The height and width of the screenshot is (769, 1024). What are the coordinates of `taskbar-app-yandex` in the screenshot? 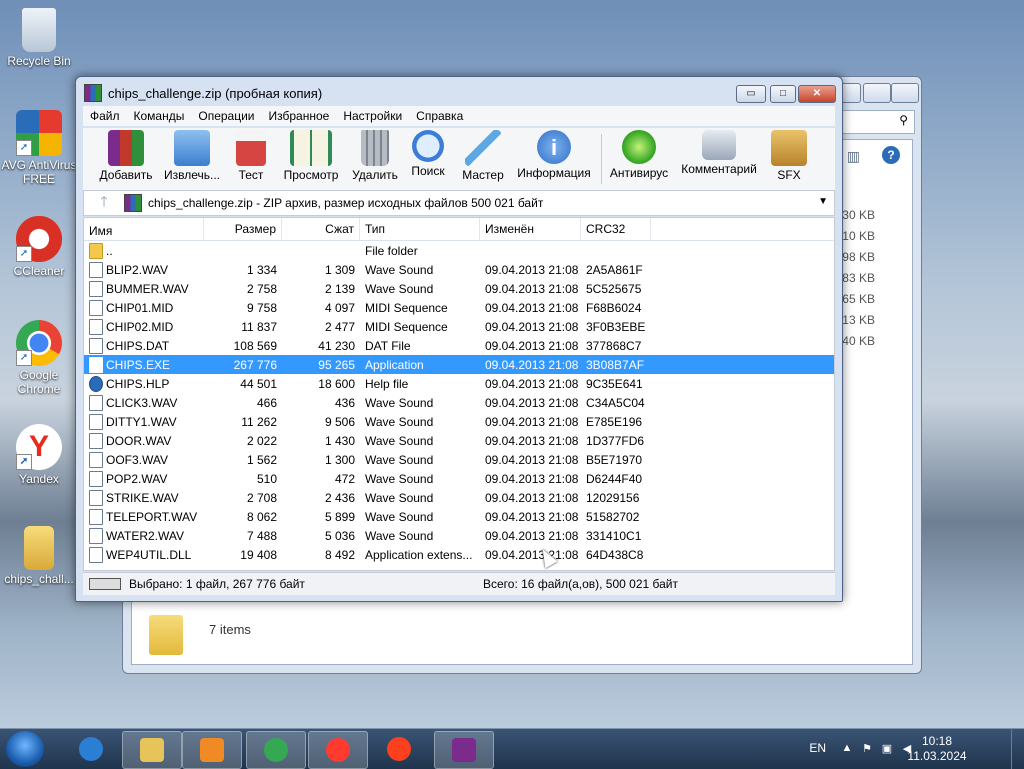 It's located at (399, 749).